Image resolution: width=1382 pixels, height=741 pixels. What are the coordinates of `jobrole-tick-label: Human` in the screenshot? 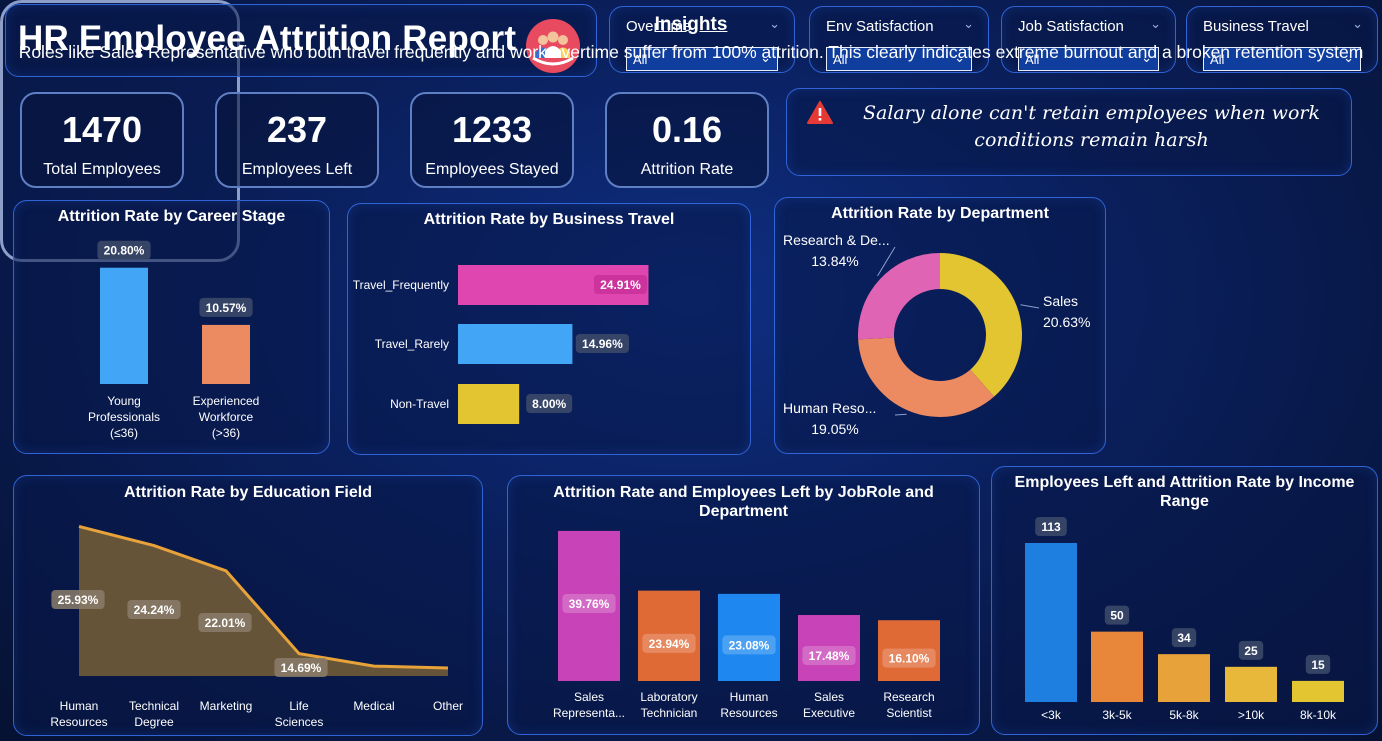 It's located at (749, 697).